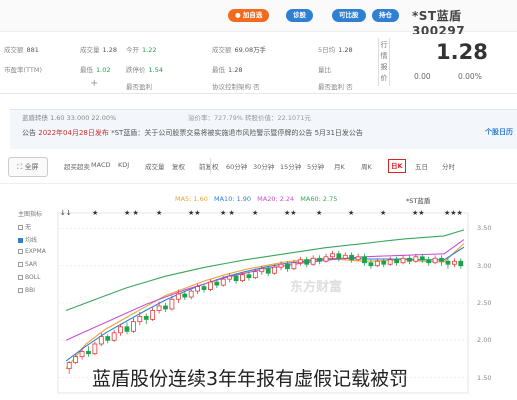  I want to click on toolbar-item: 月K, so click(339, 166).